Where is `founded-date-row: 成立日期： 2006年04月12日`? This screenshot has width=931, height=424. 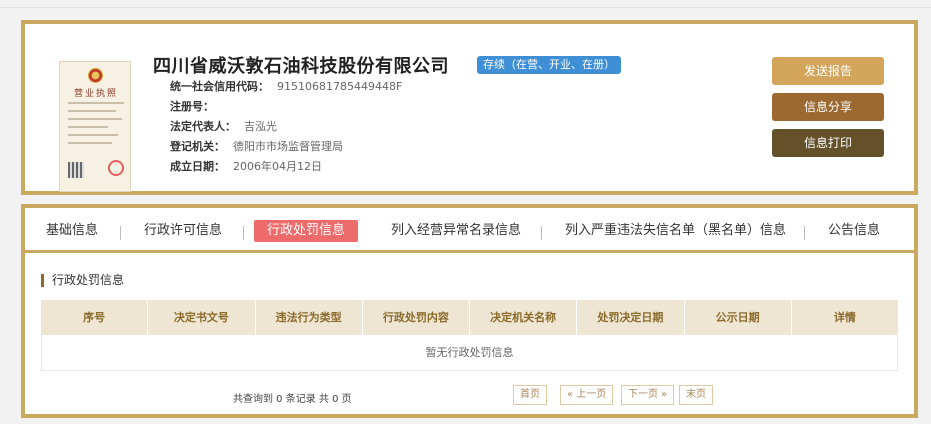
founded-date-row: 成立日期： 2006年04月12日 is located at coordinates (246, 167).